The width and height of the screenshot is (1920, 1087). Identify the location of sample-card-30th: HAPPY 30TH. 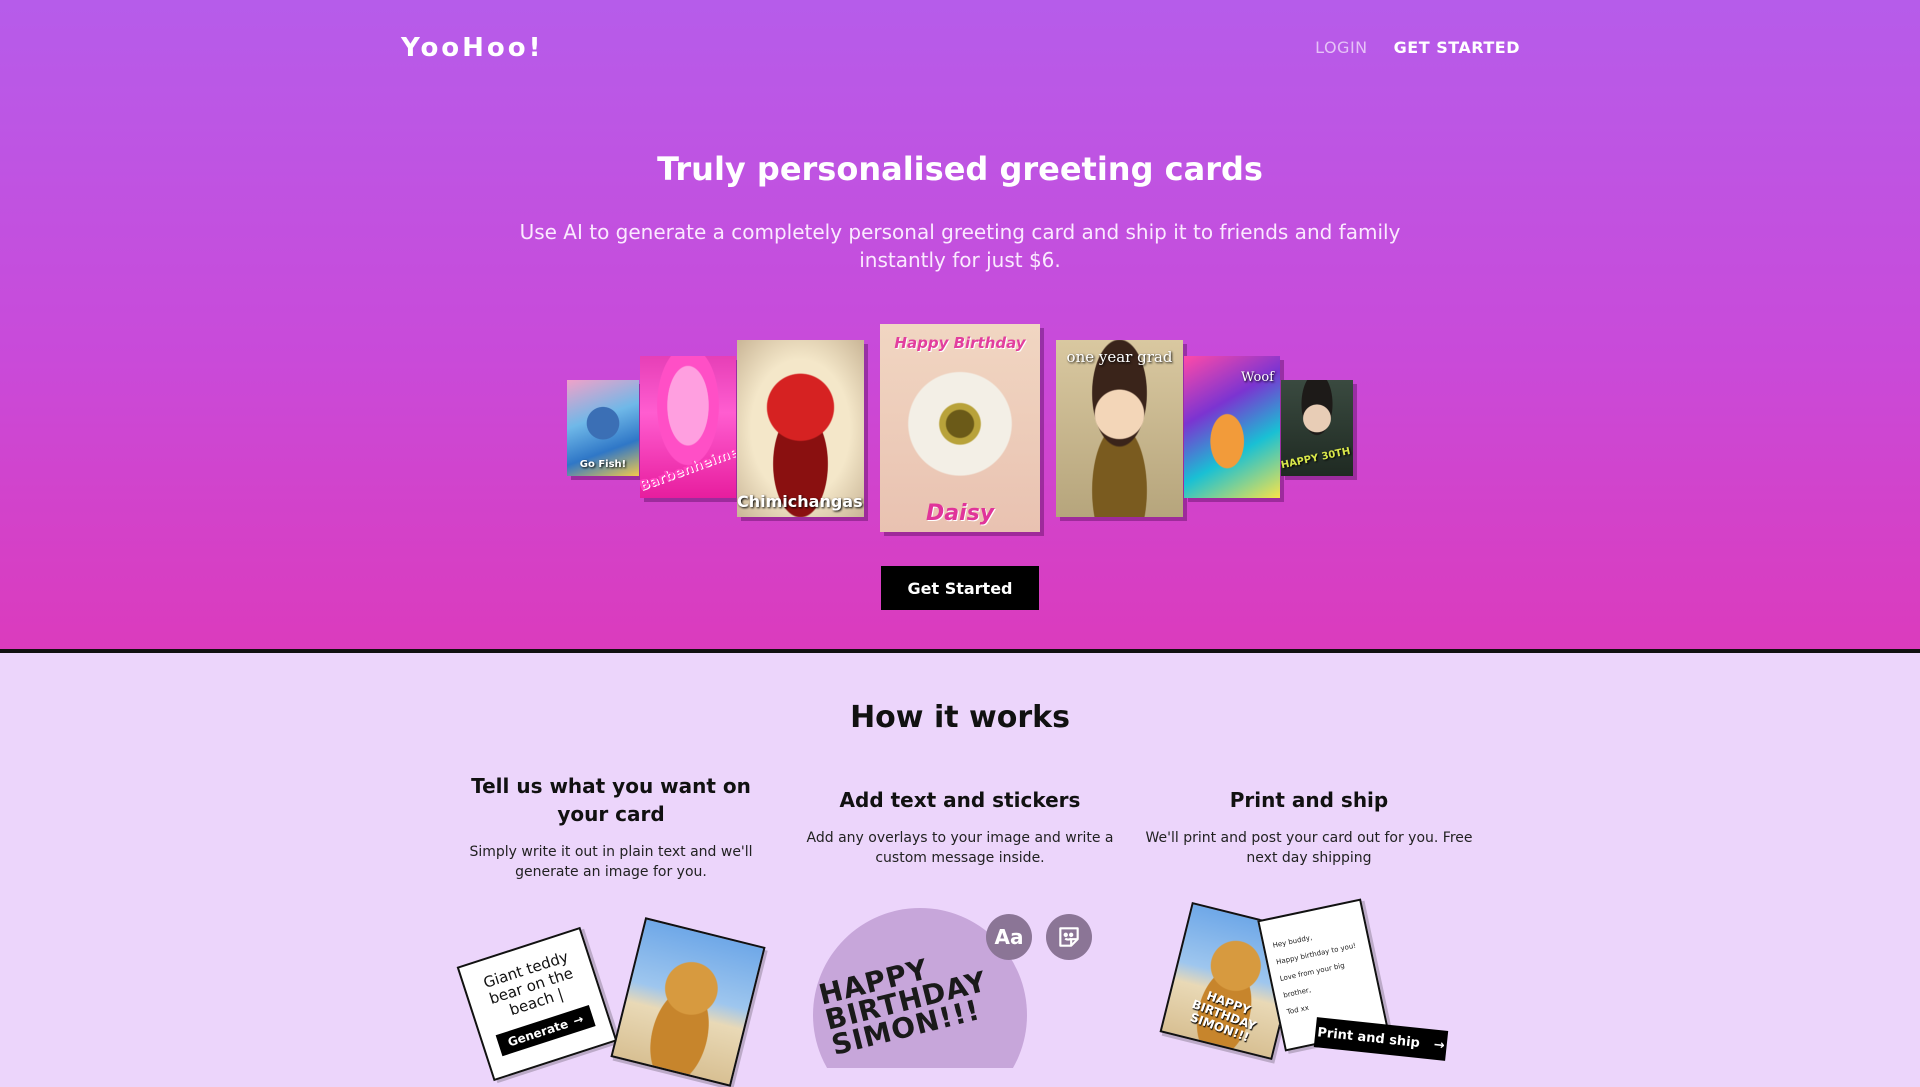
(1317, 428).